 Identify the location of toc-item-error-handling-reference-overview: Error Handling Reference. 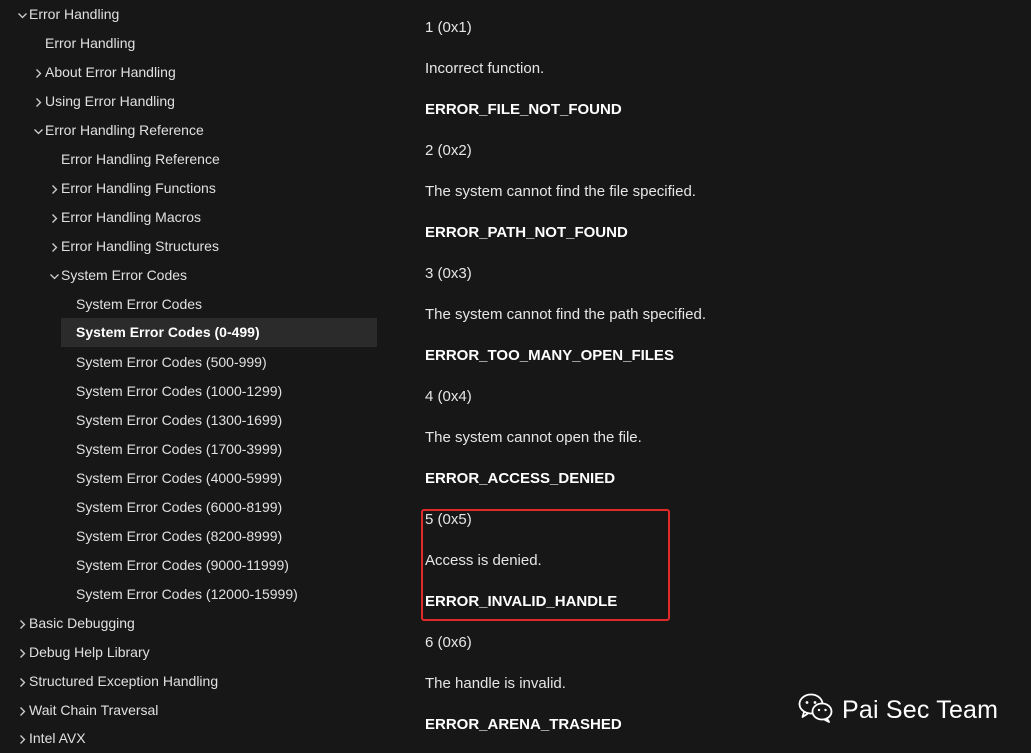
(140, 159).